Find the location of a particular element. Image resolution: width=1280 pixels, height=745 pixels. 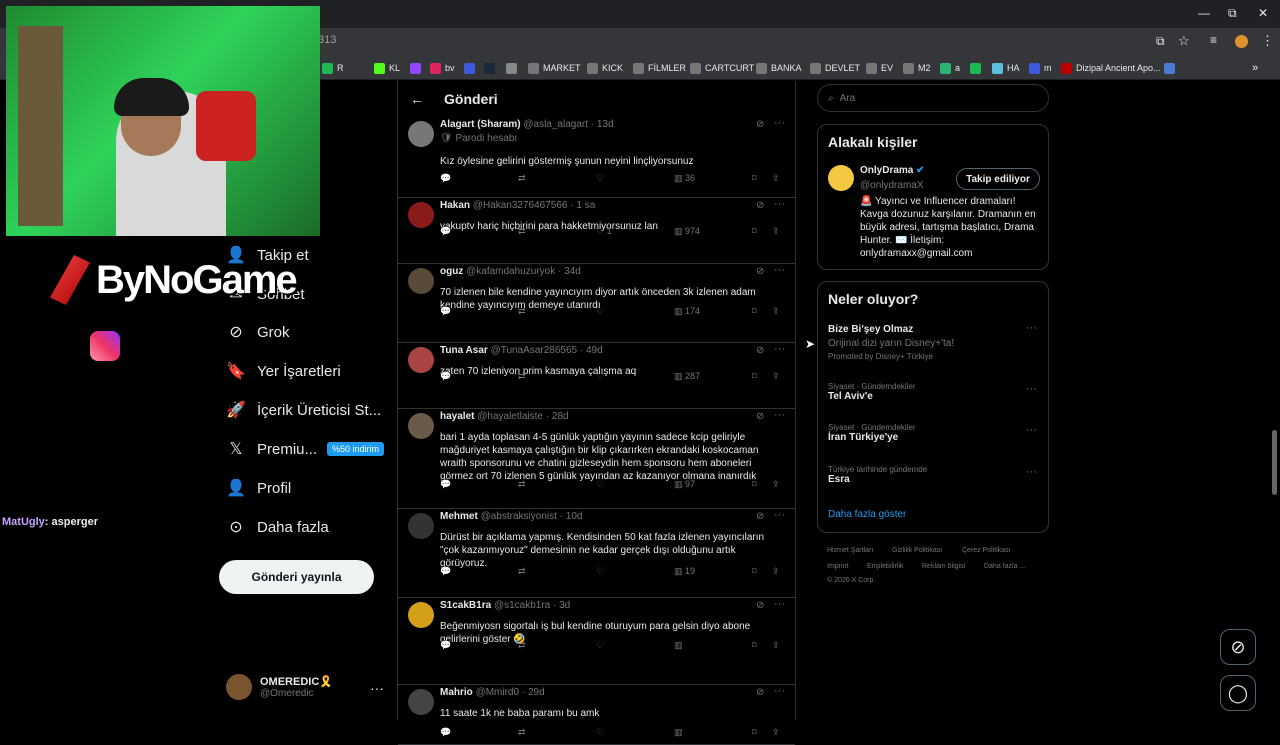

views-icon: ▥ 97 is located at coordinates (684, 484).